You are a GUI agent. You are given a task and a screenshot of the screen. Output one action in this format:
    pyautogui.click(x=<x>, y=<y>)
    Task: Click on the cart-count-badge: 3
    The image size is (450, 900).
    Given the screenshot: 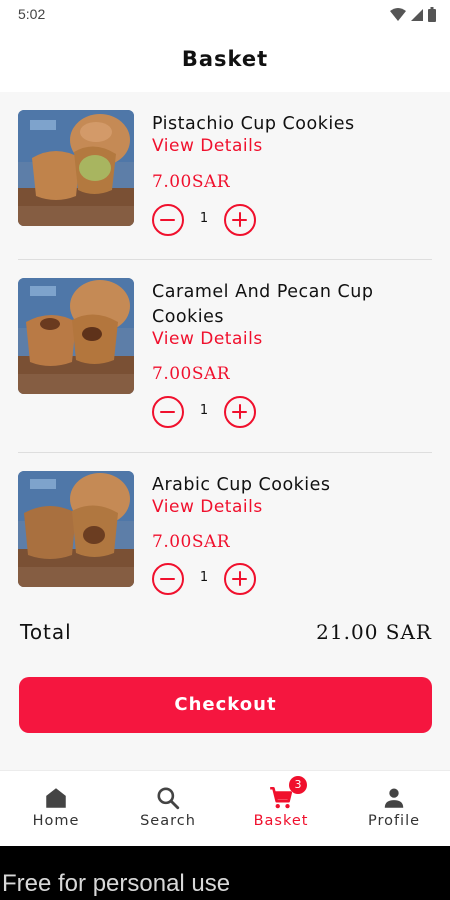 What is the action you would take?
    pyautogui.click(x=298, y=785)
    